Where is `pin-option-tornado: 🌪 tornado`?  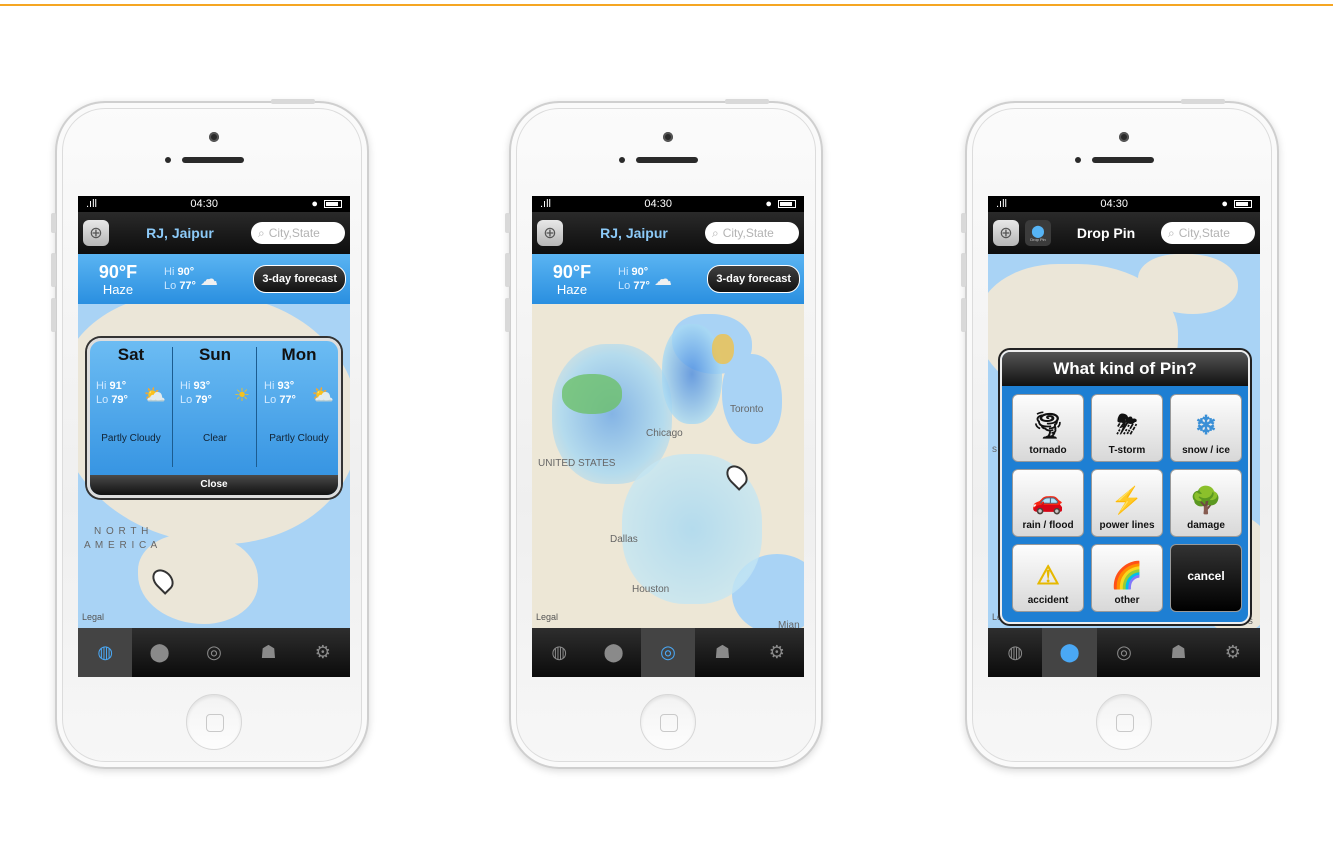
pin-option-tornado: 🌪 tornado is located at coordinates (1048, 428).